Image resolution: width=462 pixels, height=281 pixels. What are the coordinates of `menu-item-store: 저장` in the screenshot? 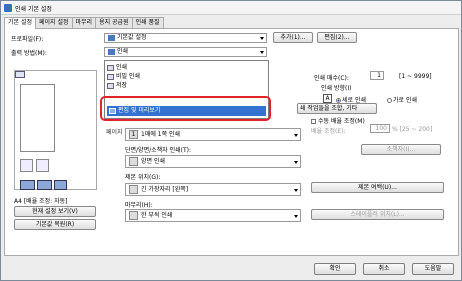 It's located at (117, 85).